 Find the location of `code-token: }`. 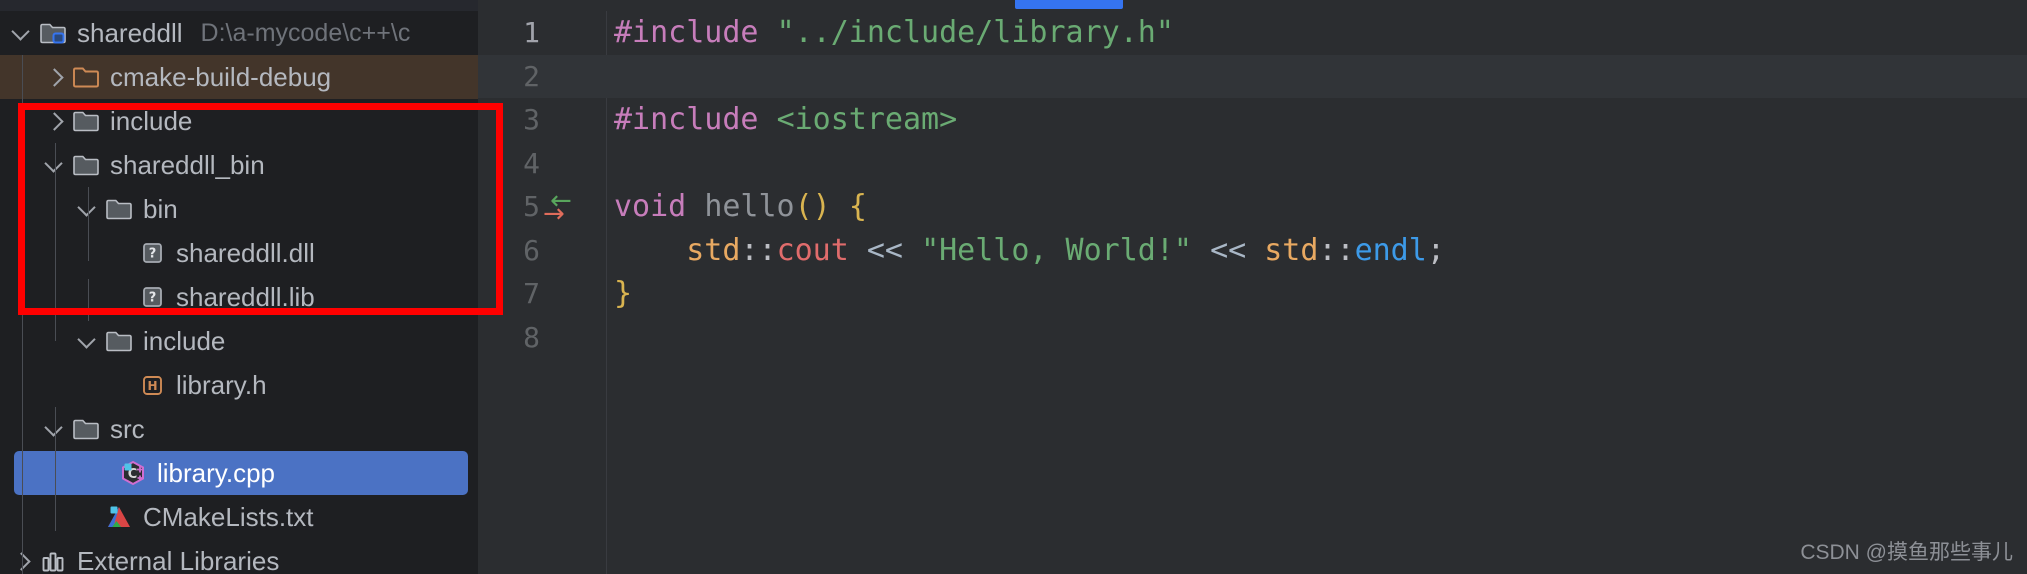

code-token: } is located at coordinates (623, 293).